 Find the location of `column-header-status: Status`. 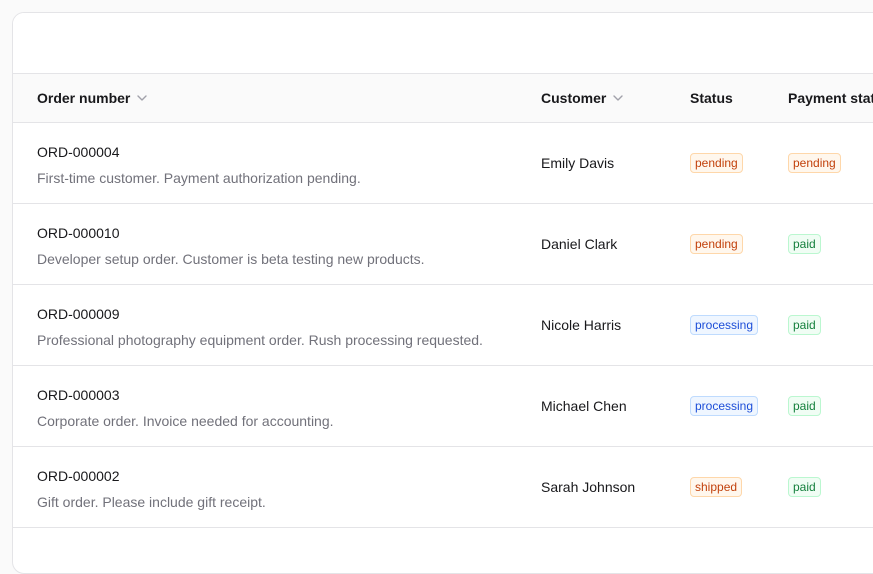

column-header-status: Status is located at coordinates (711, 98).